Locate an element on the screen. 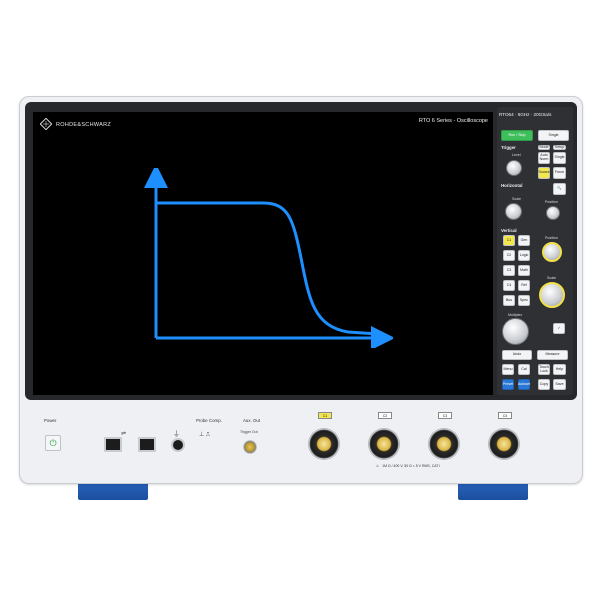 This screenshot has width=600, height=600. screen-title: RTO 6 Series - Oscilloscope is located at coordinates (453, 121).